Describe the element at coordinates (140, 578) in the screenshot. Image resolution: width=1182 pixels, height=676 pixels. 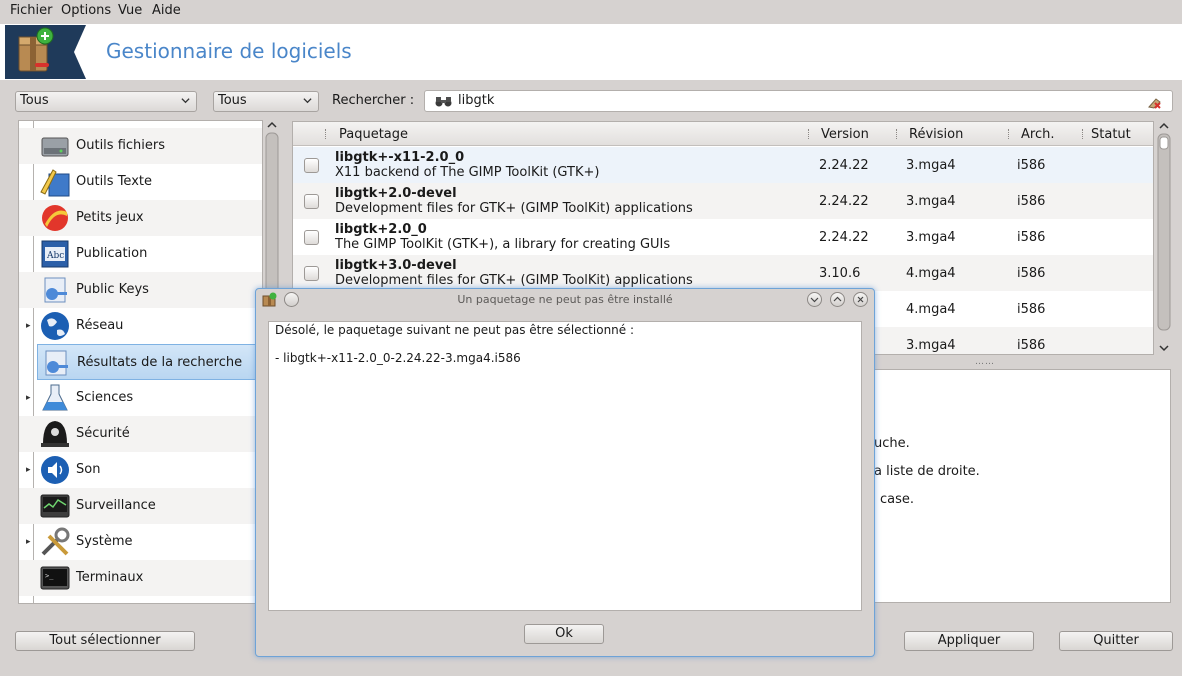
I see `category-item-terminaux: >_ Terminaux` at that location.